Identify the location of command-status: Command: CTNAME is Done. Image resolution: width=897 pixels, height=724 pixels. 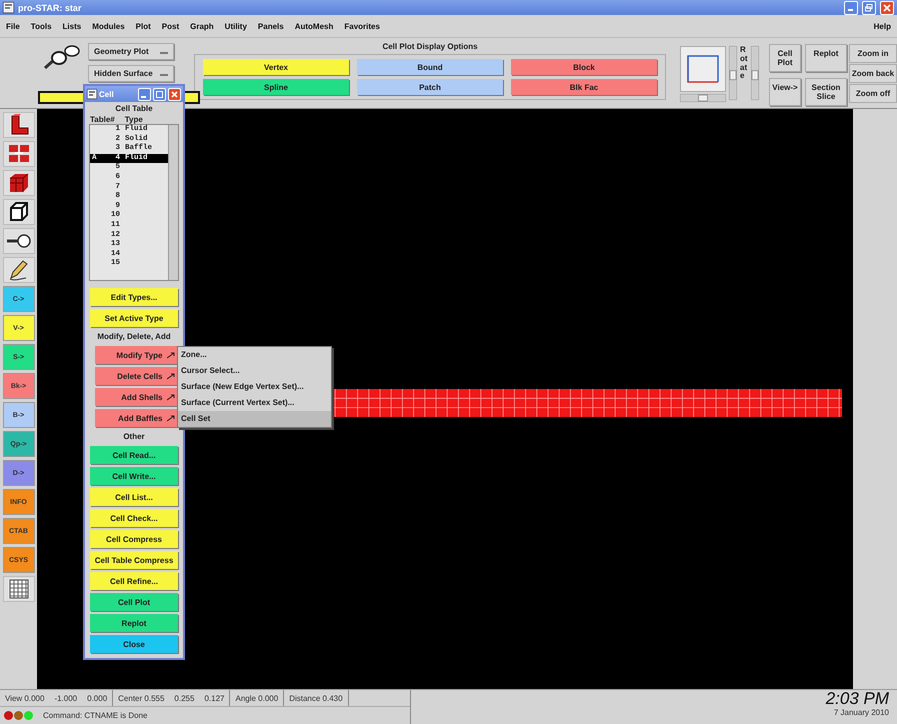
(95, 715).